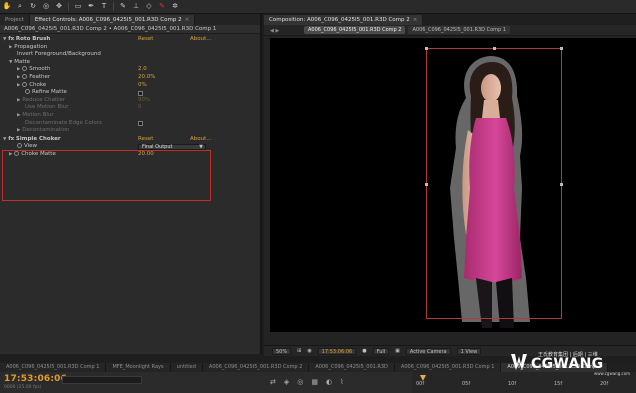 The image size is (636, 393). Describe the element at coordinates (130, 48) in the screenshot. I see `property-propagation: ▶ Propagation` at that location.